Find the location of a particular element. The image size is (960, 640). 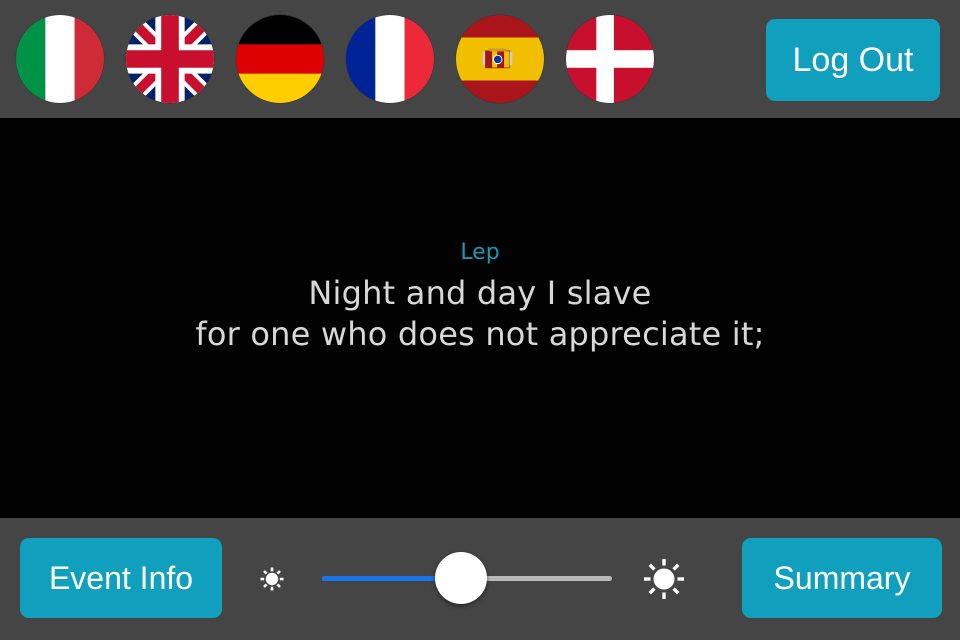

brightness-control is located at coordinates (482, 579).